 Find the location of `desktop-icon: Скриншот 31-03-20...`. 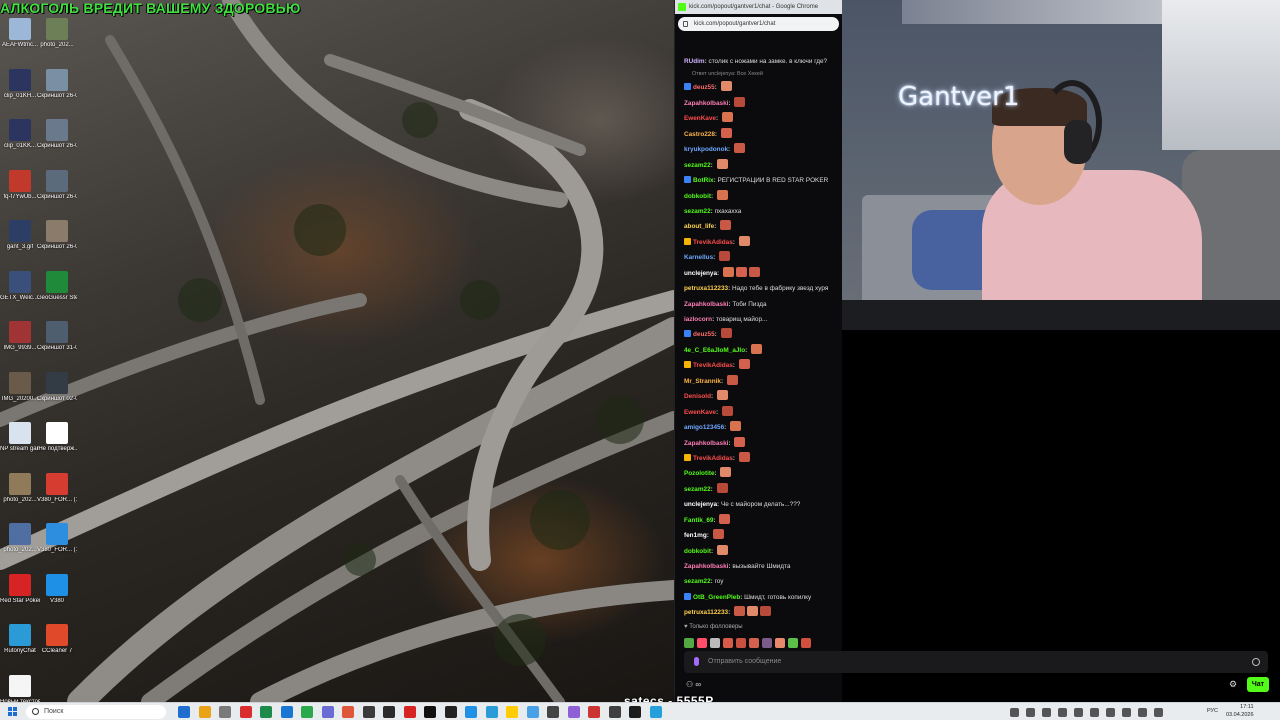

desktop-icon: Скриншот 31-03-20... is located at coordinates (57, 345).